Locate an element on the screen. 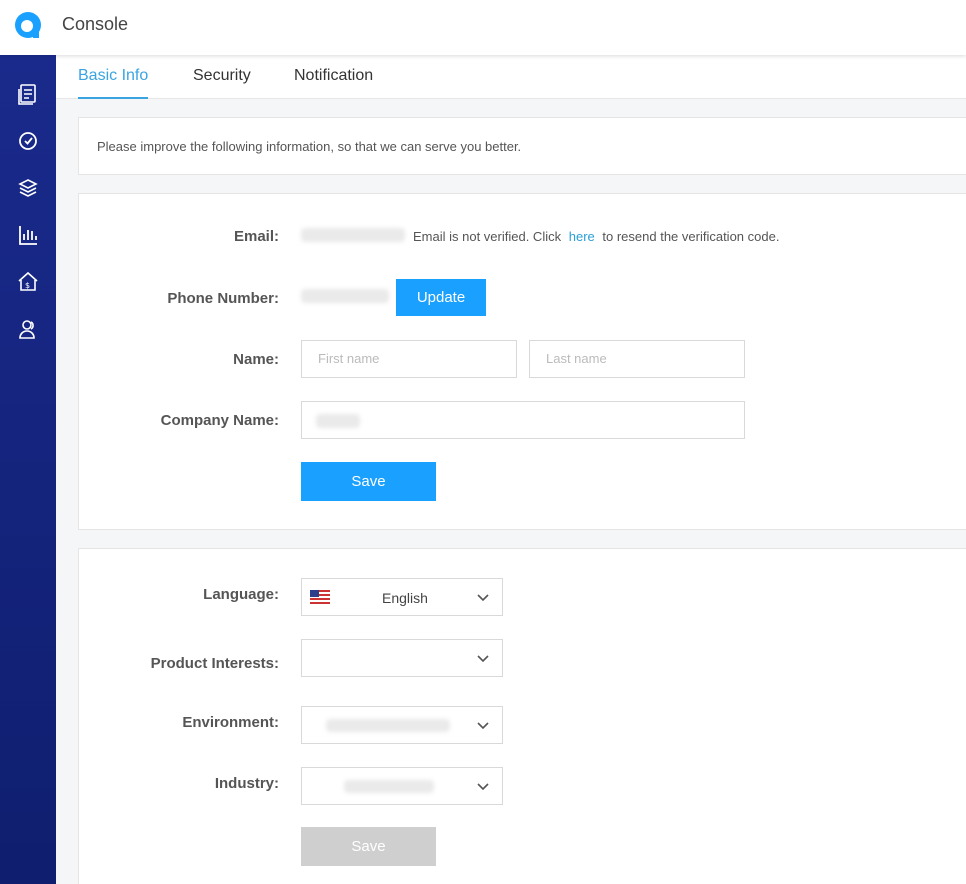 Image resolution: width=966 pixels, height=884 pixels. name-label: Name: is located at coordinates (256, 359).